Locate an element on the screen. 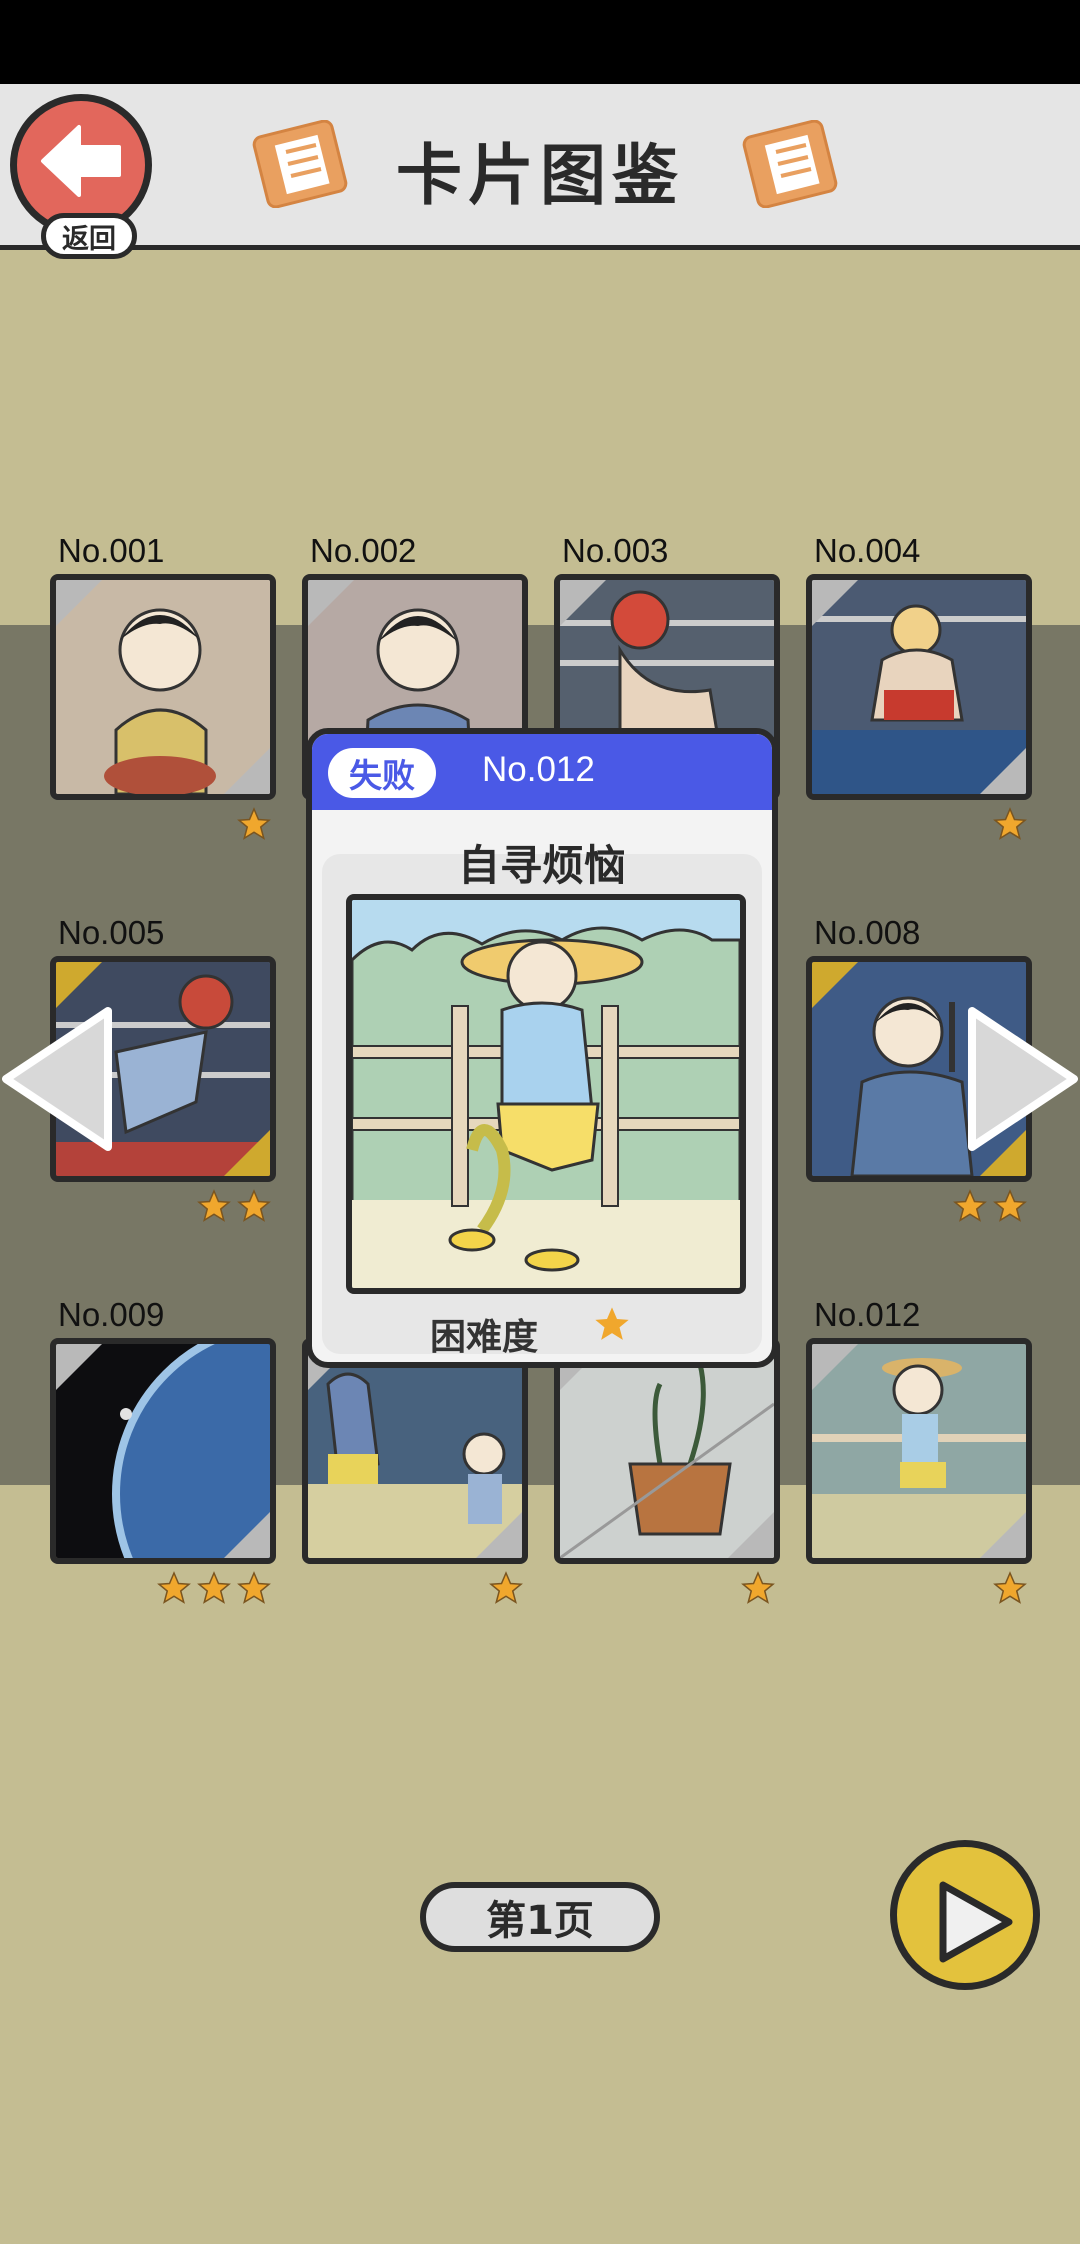 The image size is (1080, 2244). card-number: No.012 is located at coordinates (867, 1314).